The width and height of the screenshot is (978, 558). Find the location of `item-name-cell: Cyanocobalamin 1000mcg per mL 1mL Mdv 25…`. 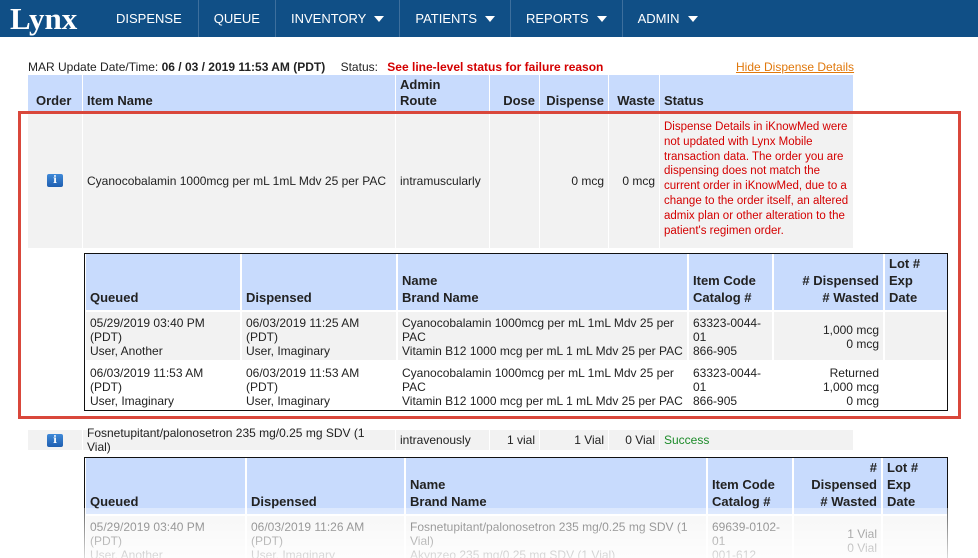

item-name-cell: Cyanocobalamin 1000mcg per mL 1mL Mdv 25… is located at coordinates (239, 180).